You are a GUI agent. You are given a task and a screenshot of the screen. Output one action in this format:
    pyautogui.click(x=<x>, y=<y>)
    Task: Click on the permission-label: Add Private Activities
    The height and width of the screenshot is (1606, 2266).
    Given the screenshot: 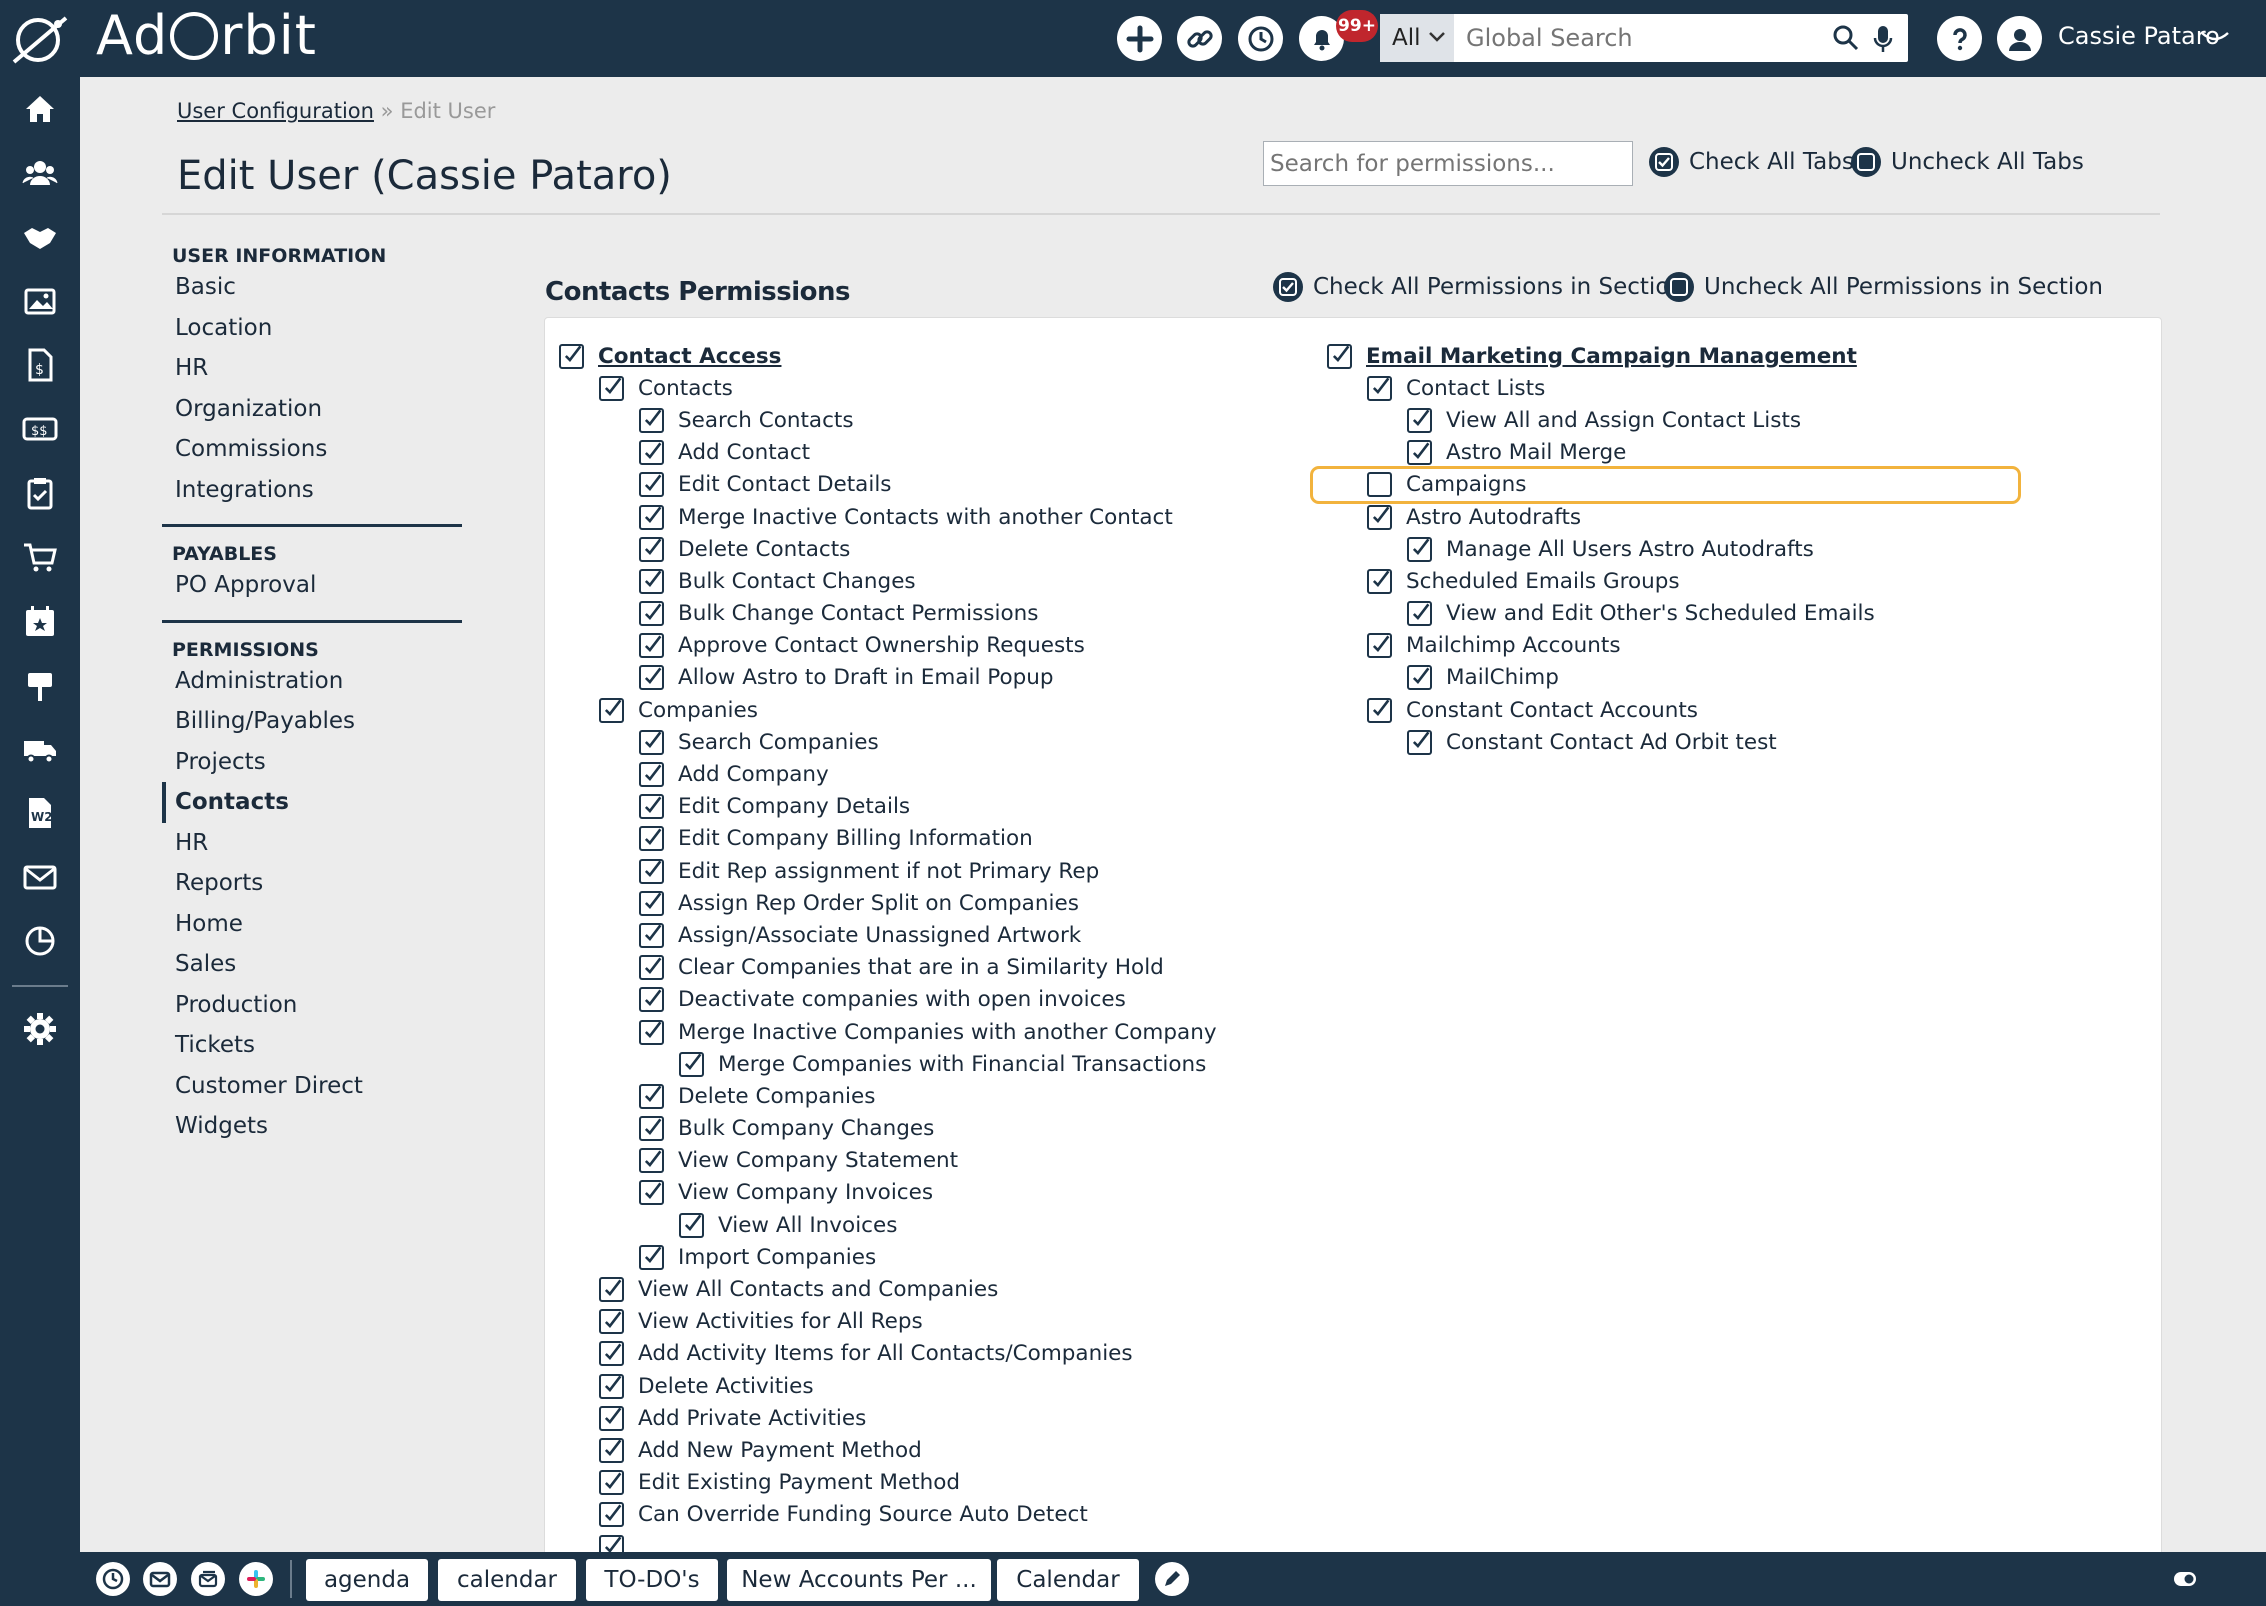 What is the action you would take?
    pyautogui.click(x=752, y=1418)
    